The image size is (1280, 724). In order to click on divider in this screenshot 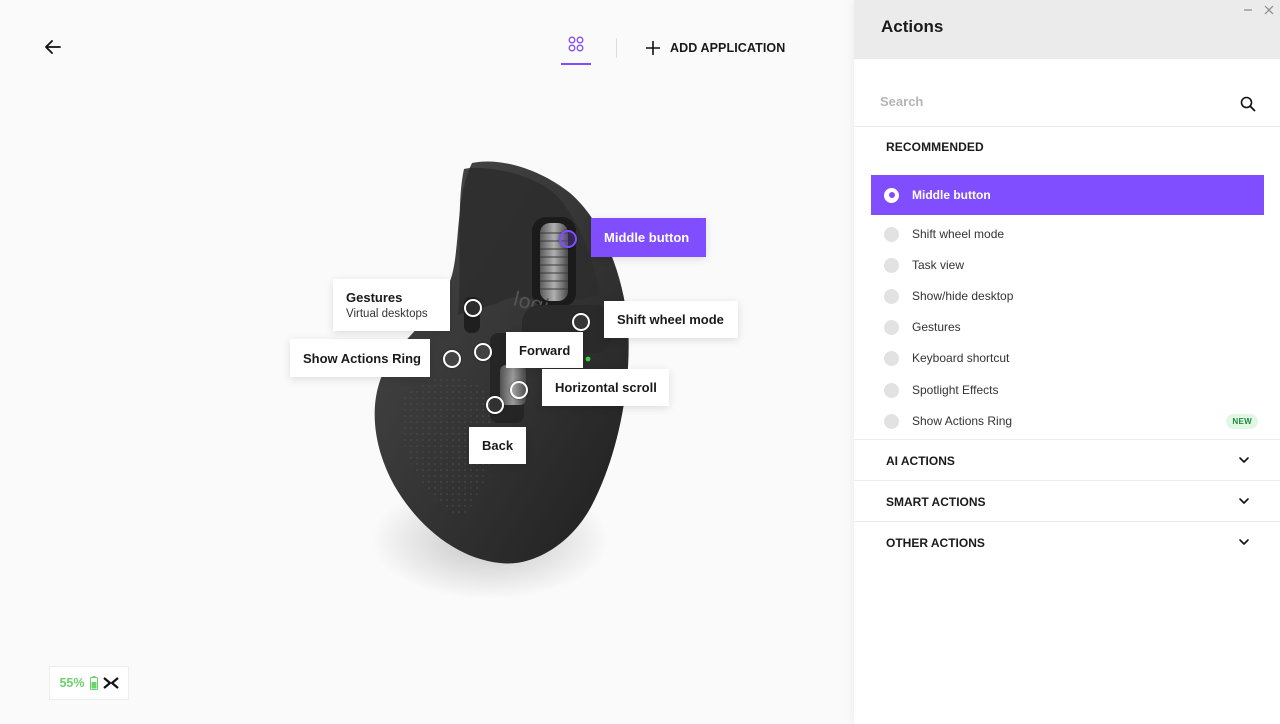, I will do `click(616, 48)`.